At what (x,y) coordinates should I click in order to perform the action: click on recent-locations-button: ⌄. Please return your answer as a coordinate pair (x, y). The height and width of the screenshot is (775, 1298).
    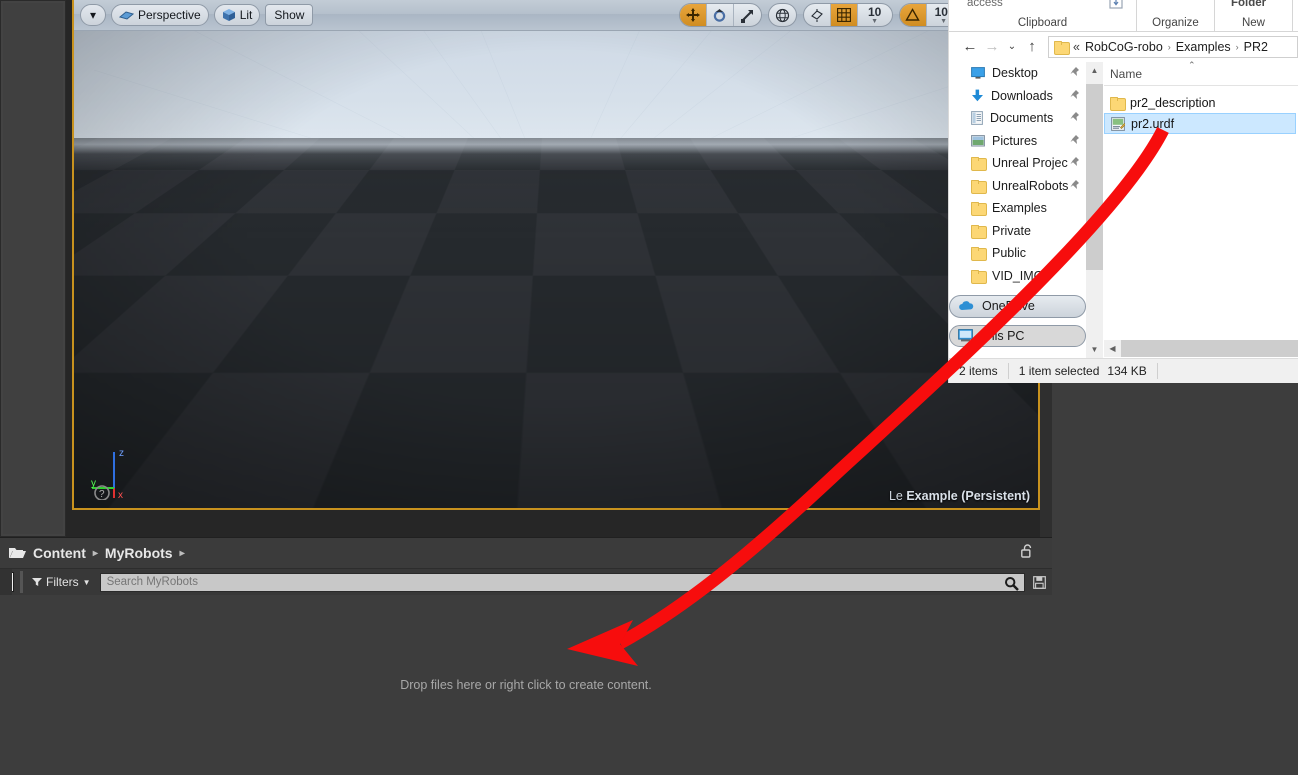
    Looking at the image, I should click on (1012, 47).